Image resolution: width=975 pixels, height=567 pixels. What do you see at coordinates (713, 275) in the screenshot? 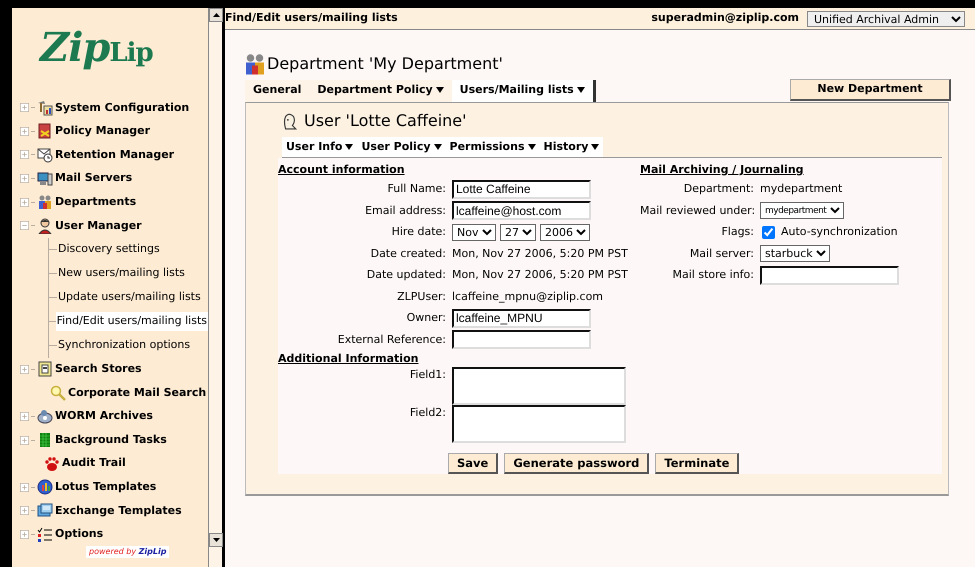
I see `field-label: Mail store info:` at bounding box center [713, 275].